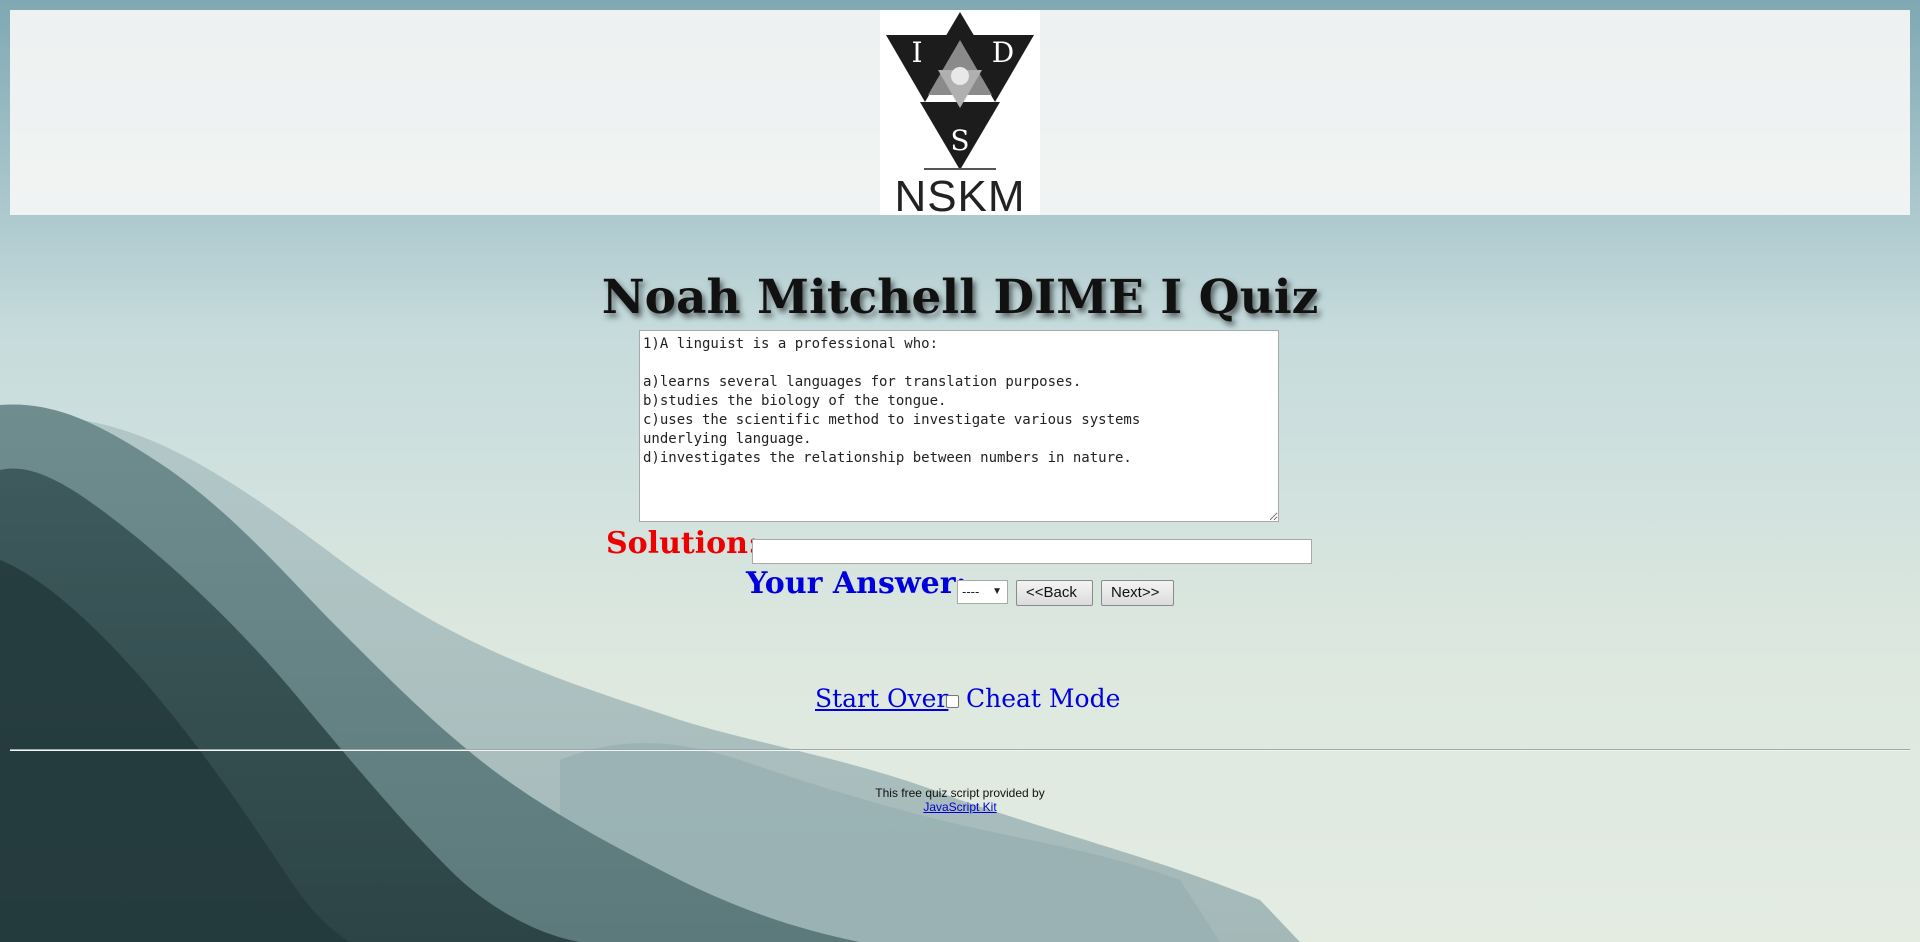 The width and height of the screenshot is (1920, 942). I want to click on solution-label: Solution:, so click(683, 543).